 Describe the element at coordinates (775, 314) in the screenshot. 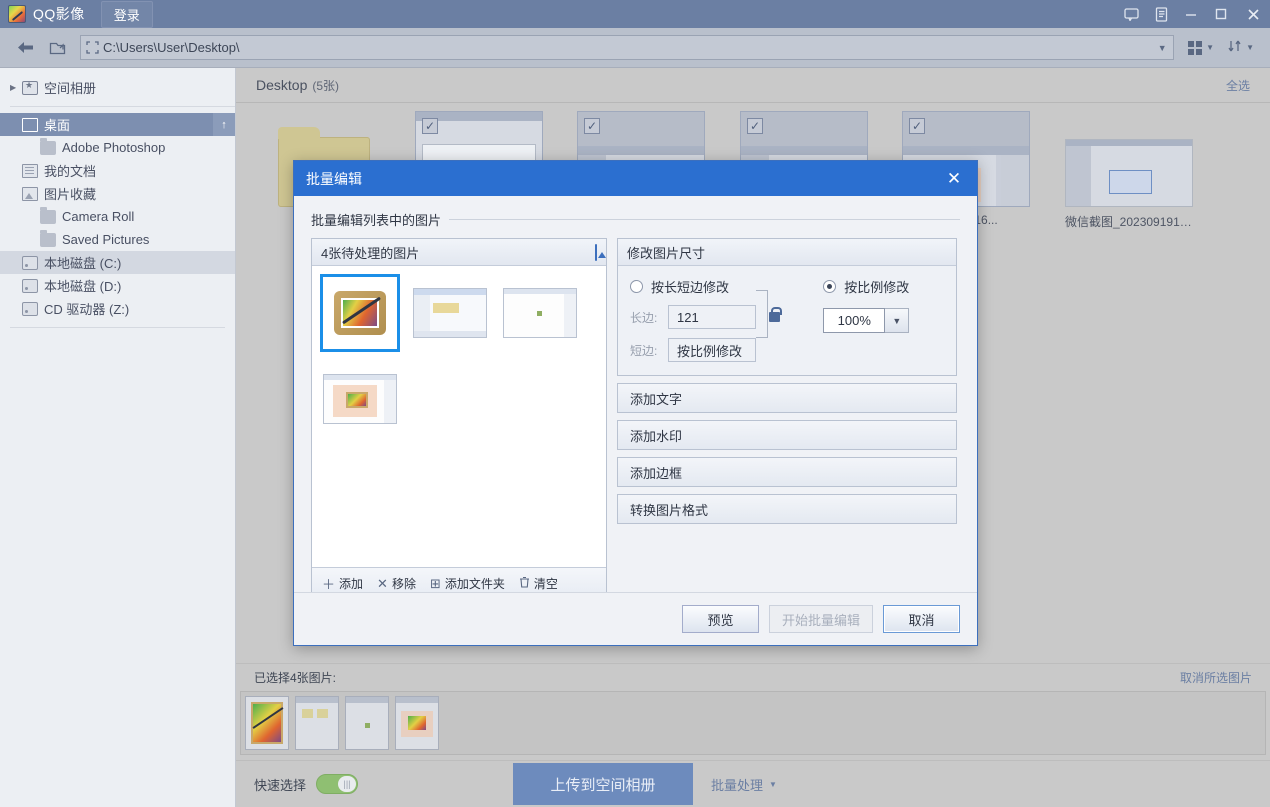

I see `lock-aspect-icon` at that location.